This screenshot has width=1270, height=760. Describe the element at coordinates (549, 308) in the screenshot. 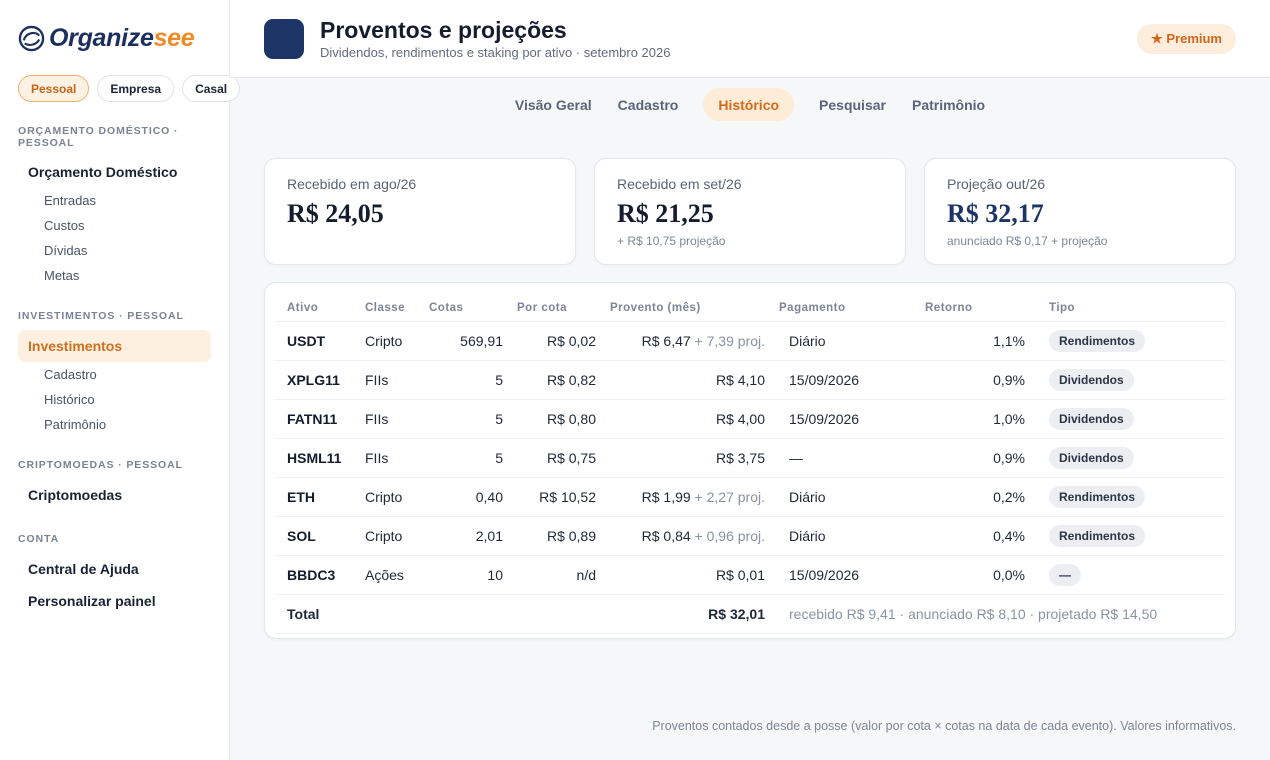

I see `column-header-por-cota: Por cota` at that location.